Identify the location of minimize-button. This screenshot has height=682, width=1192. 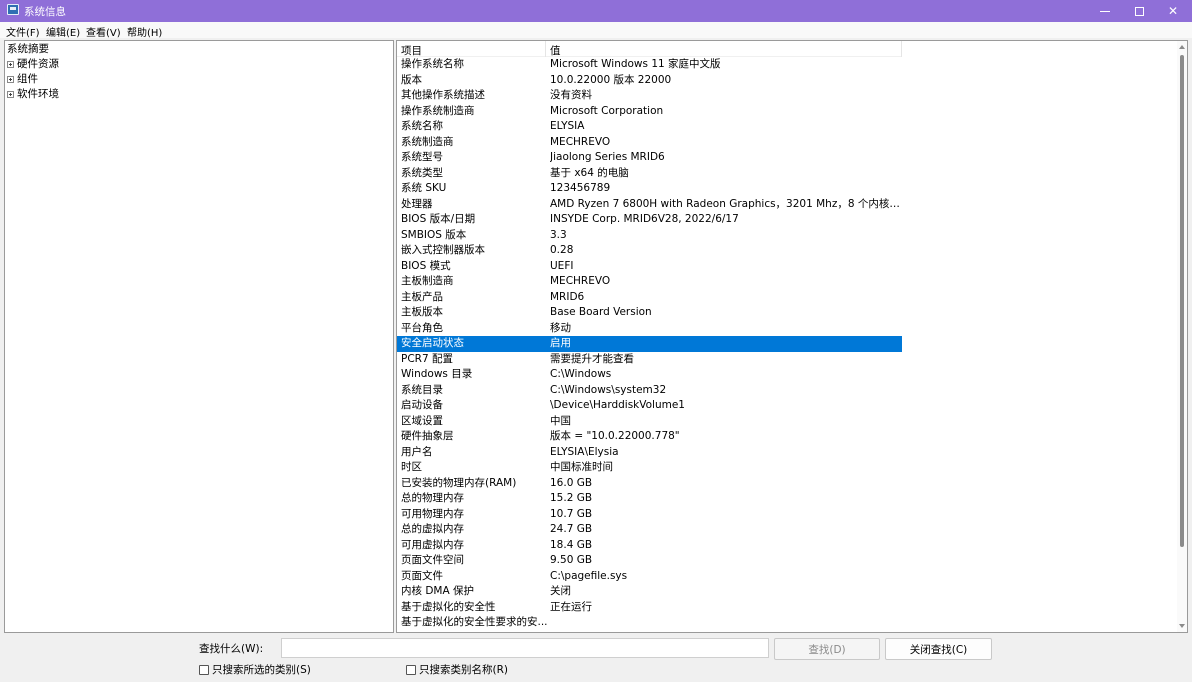
(1105, 11).